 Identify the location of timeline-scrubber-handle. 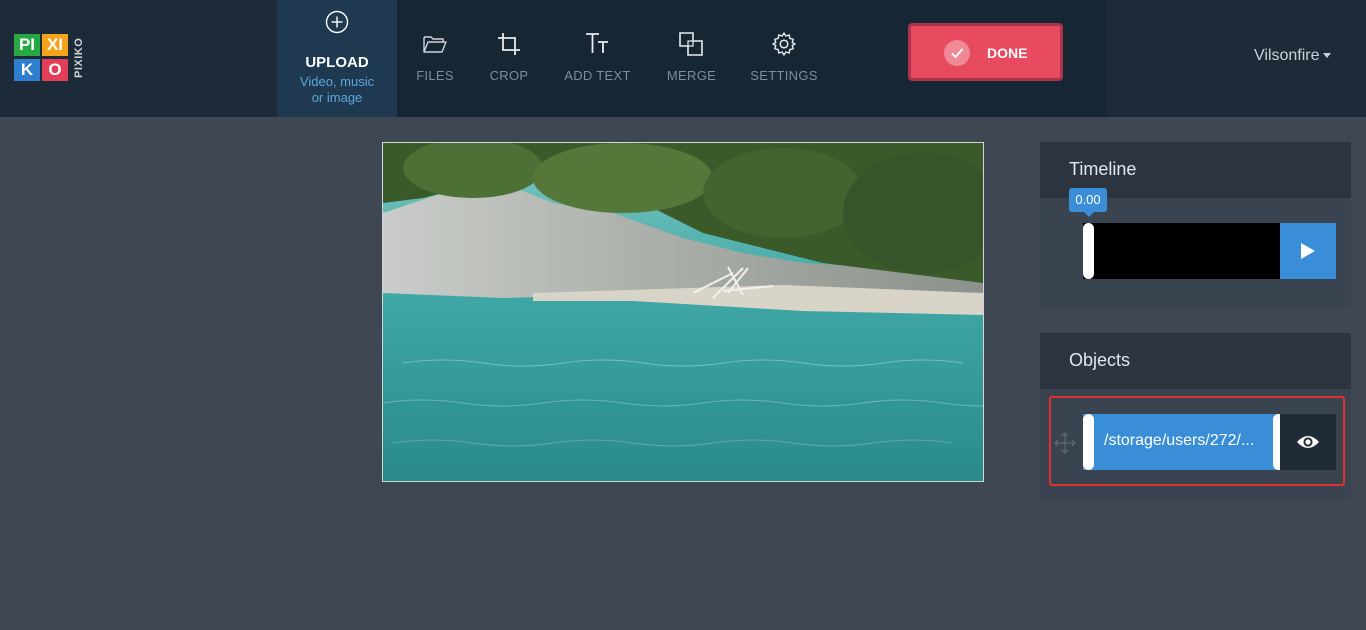
(1088, 251).